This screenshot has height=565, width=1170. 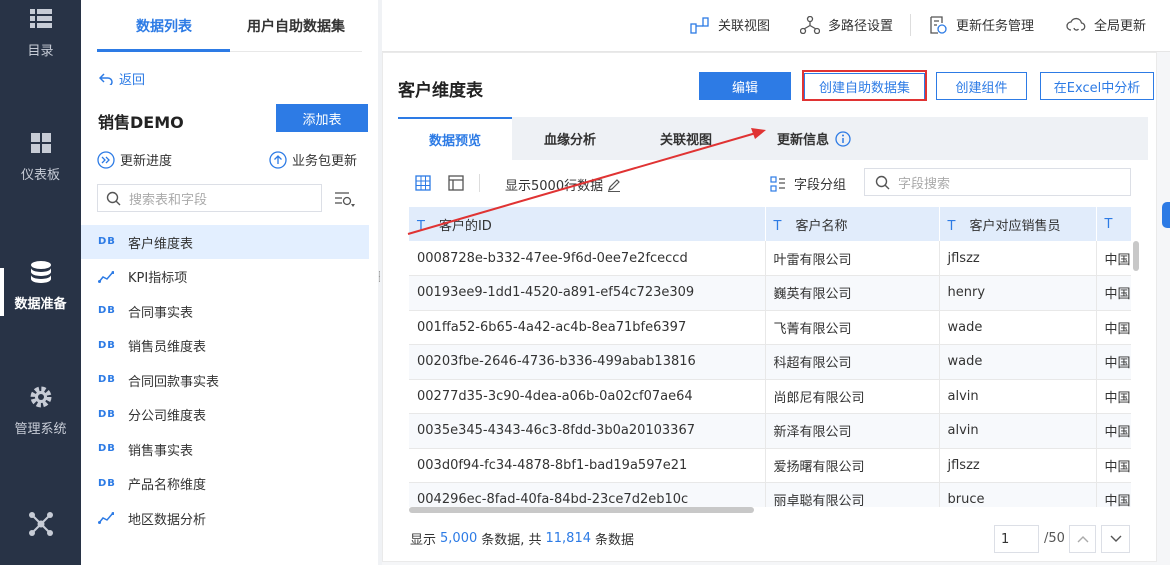 What do you see at coordinates (278, 159) in the screenshot?
I see `upload-circle-icon` at bounding box center [278, 159].